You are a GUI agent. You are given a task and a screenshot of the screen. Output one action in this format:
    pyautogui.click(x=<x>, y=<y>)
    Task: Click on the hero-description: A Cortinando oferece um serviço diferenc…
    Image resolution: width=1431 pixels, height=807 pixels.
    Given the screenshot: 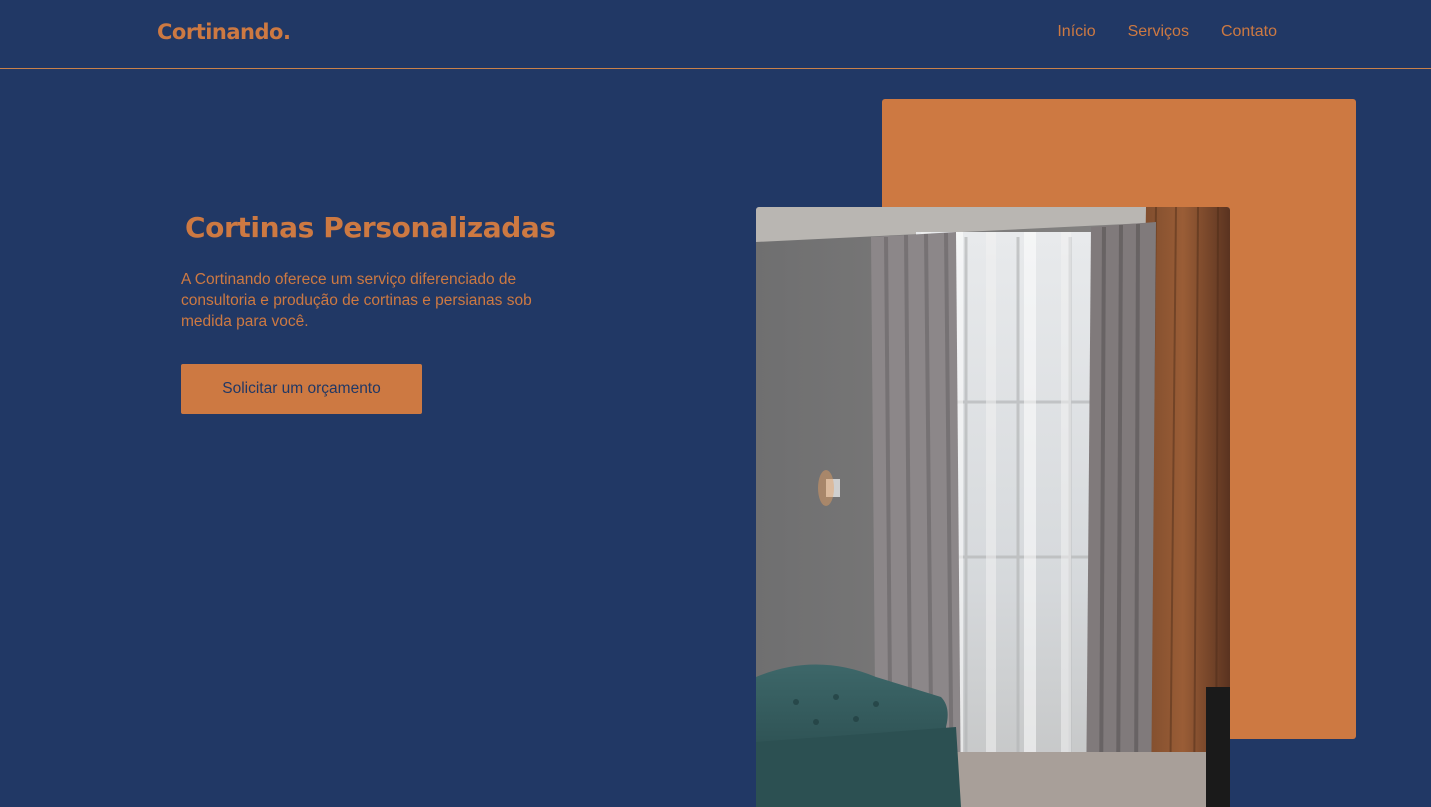 What is the action you would take?
    pyautogui.click(x=356, y=300)
    